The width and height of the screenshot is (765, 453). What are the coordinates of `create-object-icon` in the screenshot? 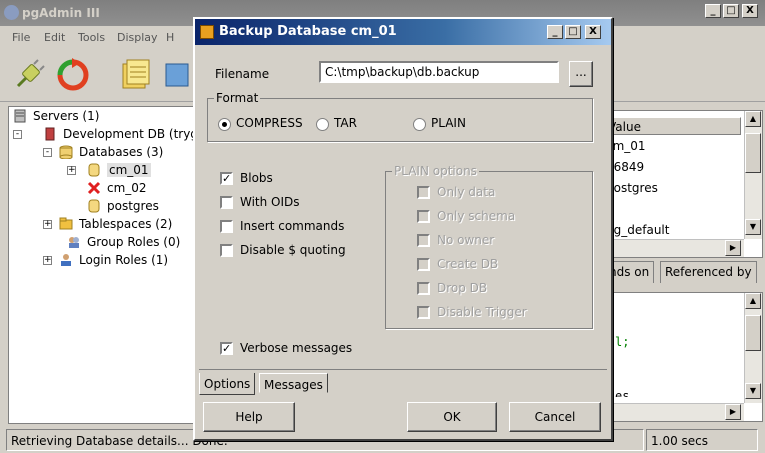 It's located at (179, 75).